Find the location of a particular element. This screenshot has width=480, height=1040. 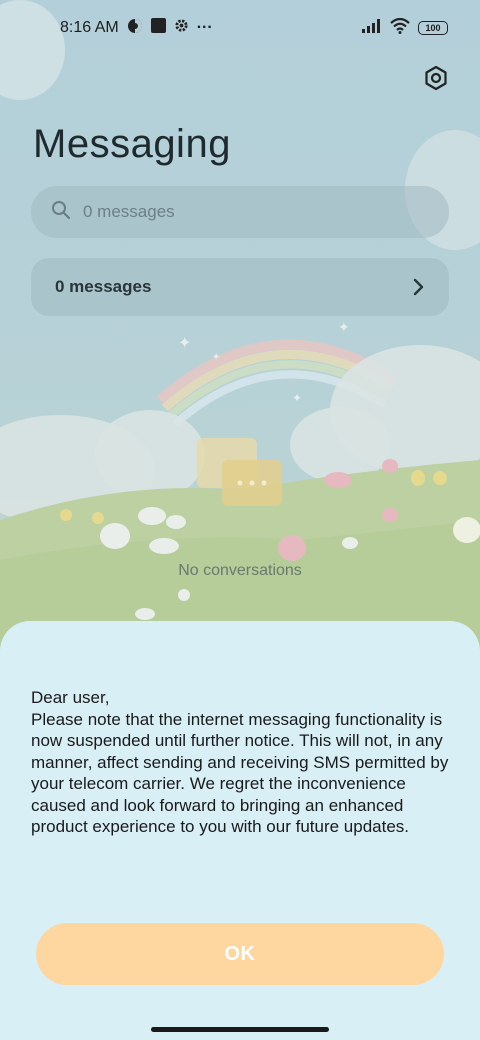

ok-button: OK is located at coordinates (240, 954).